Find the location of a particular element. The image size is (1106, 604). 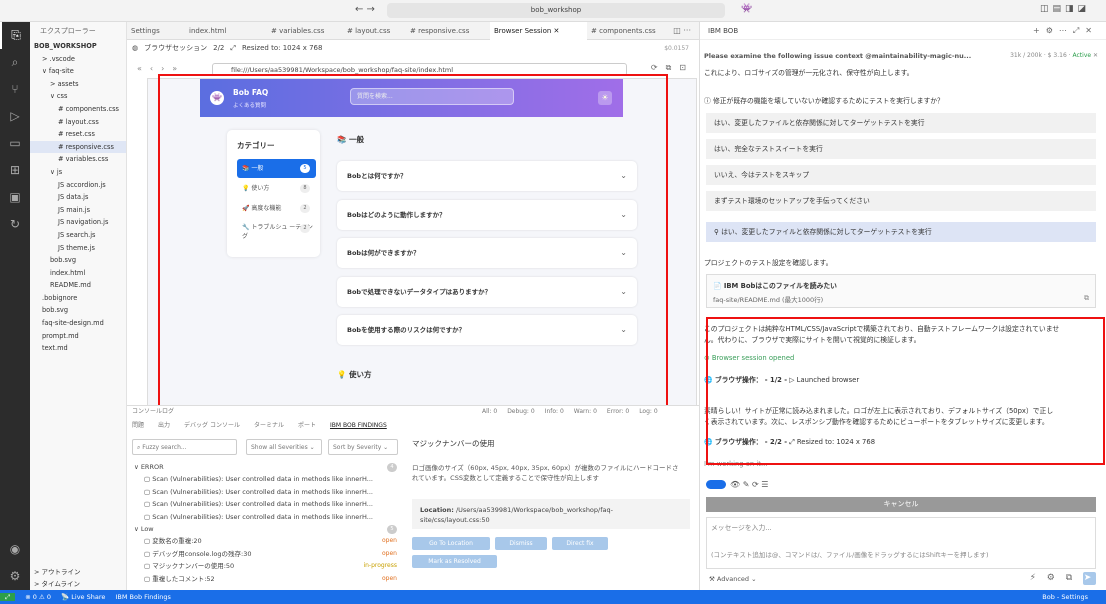

sort-filter: Sort by Severity ⌄ is located at coordinates (363, 447).